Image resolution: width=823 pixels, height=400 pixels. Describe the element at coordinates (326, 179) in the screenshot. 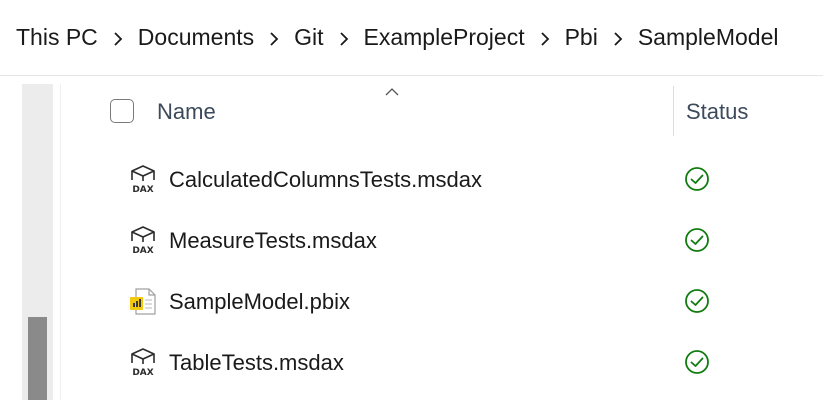

I see `file-name: CalculatedColumnsTests.msdax` at that location.